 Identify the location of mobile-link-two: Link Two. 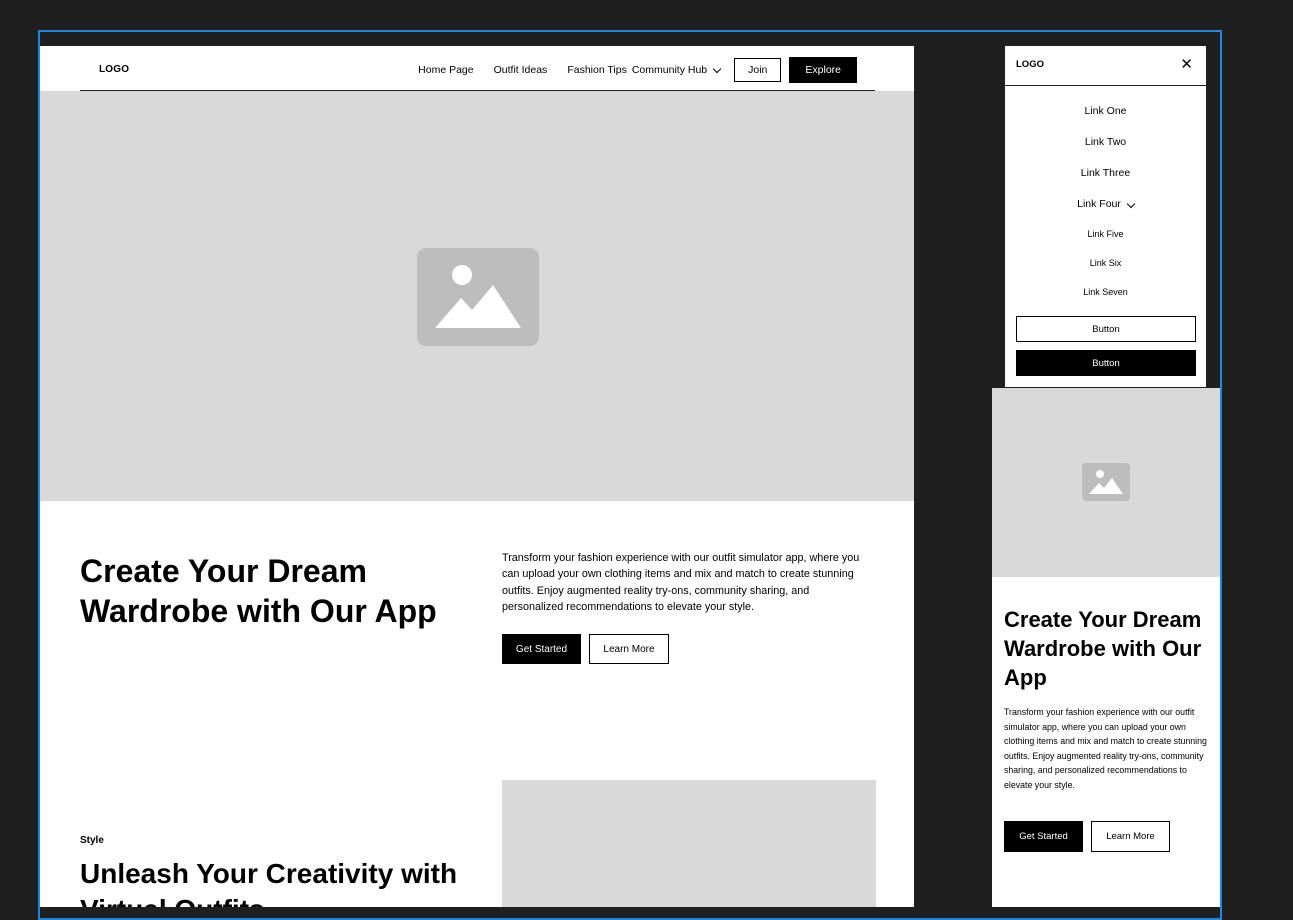
(1105, 142).